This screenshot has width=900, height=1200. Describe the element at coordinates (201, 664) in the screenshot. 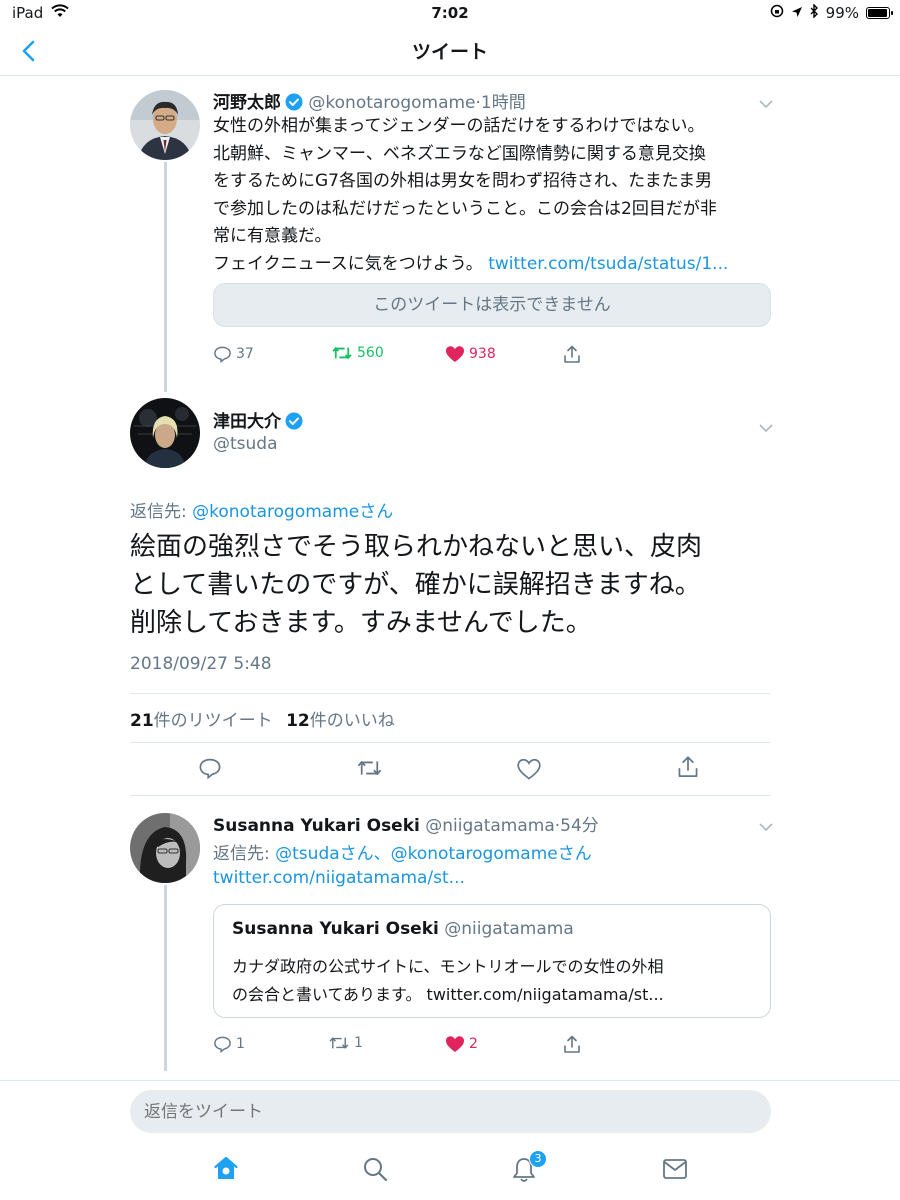

I see `tweet-timestamp: 2018/09/27 5:48` at that location.